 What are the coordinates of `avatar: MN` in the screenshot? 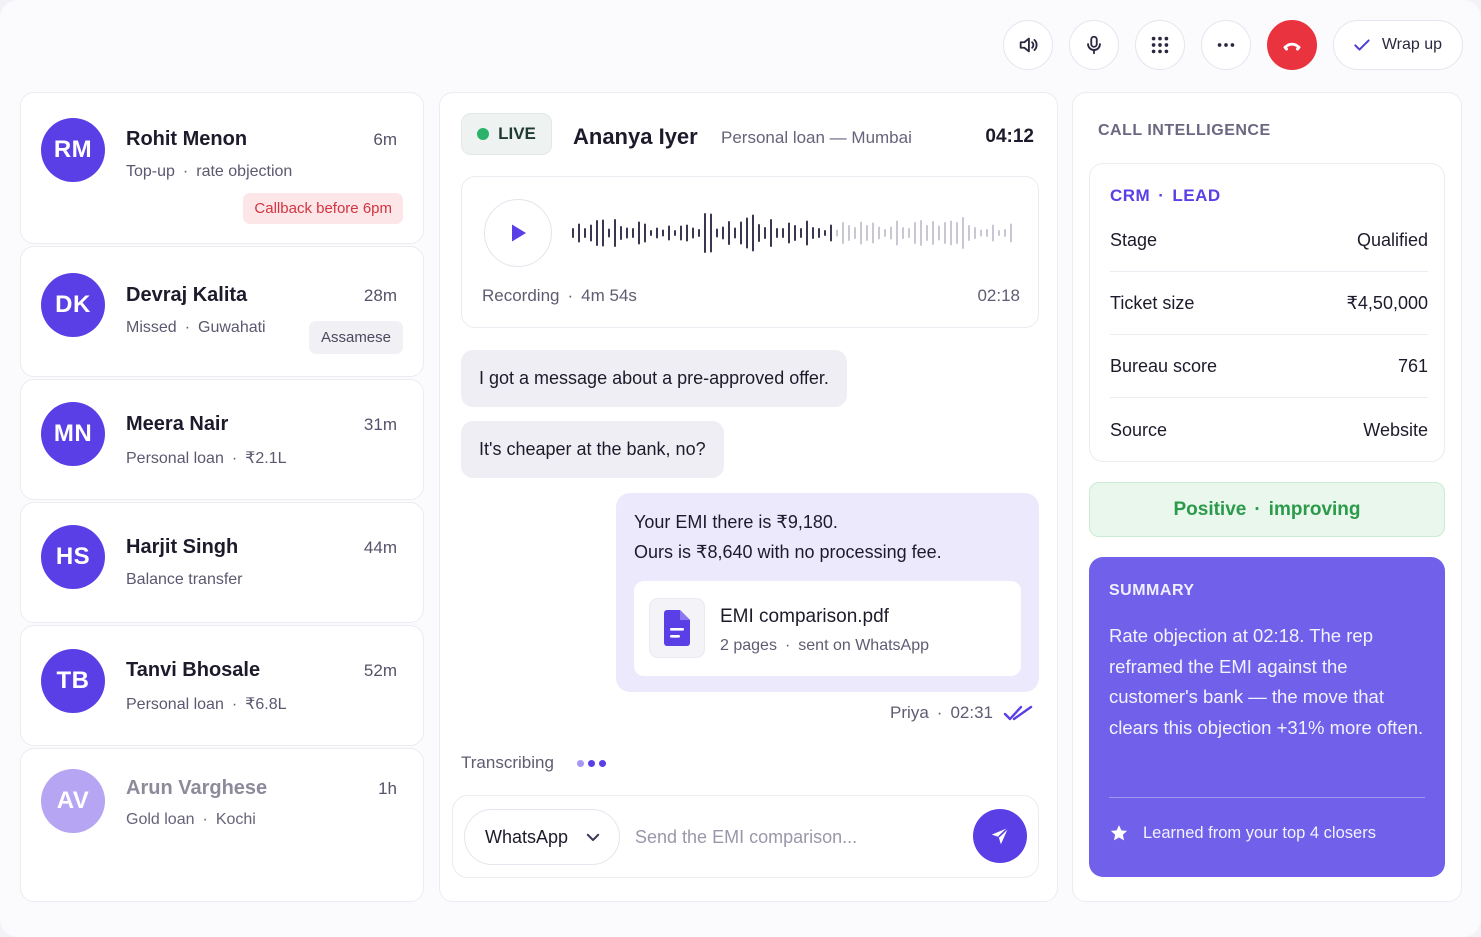 It's located at (73, 434).